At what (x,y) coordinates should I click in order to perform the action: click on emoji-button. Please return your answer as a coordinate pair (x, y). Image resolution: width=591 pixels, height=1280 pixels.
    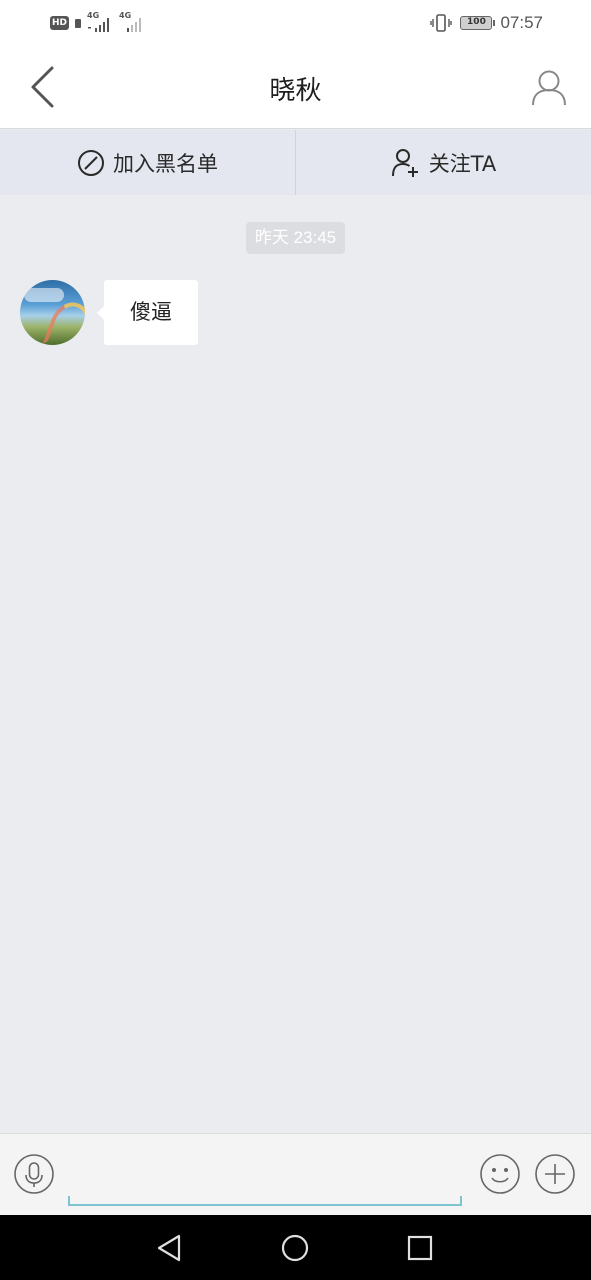
    Looking at the image, I should click on (500, 1174).